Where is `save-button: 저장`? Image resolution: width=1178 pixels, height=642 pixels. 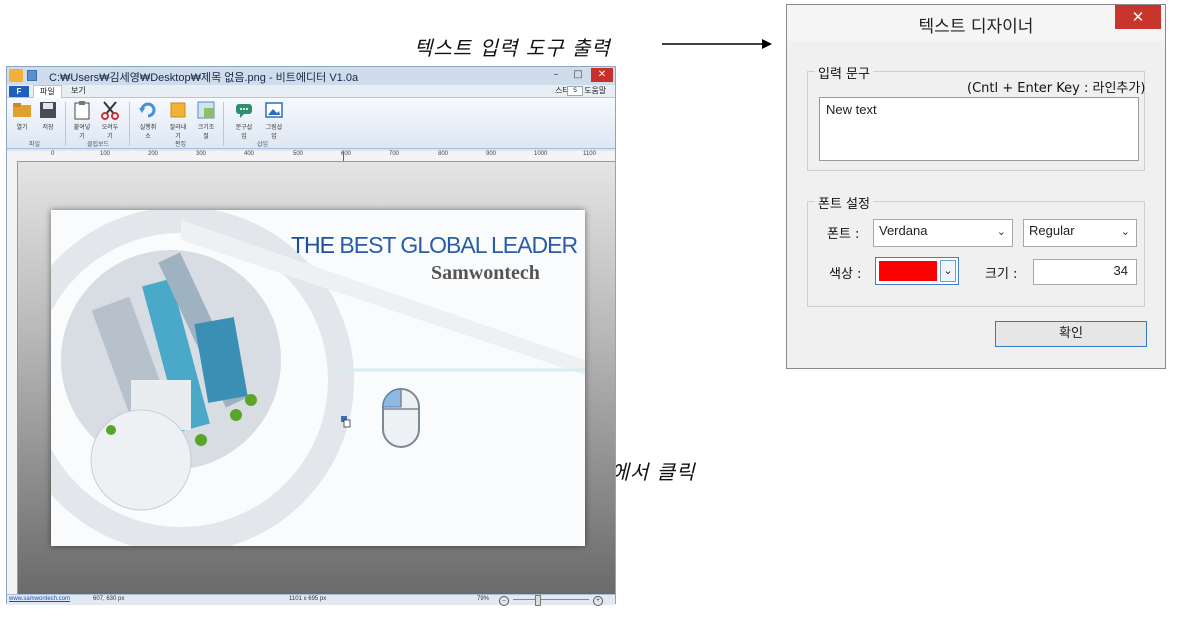 save-button: 저장 is located at coordinates (48, 115).